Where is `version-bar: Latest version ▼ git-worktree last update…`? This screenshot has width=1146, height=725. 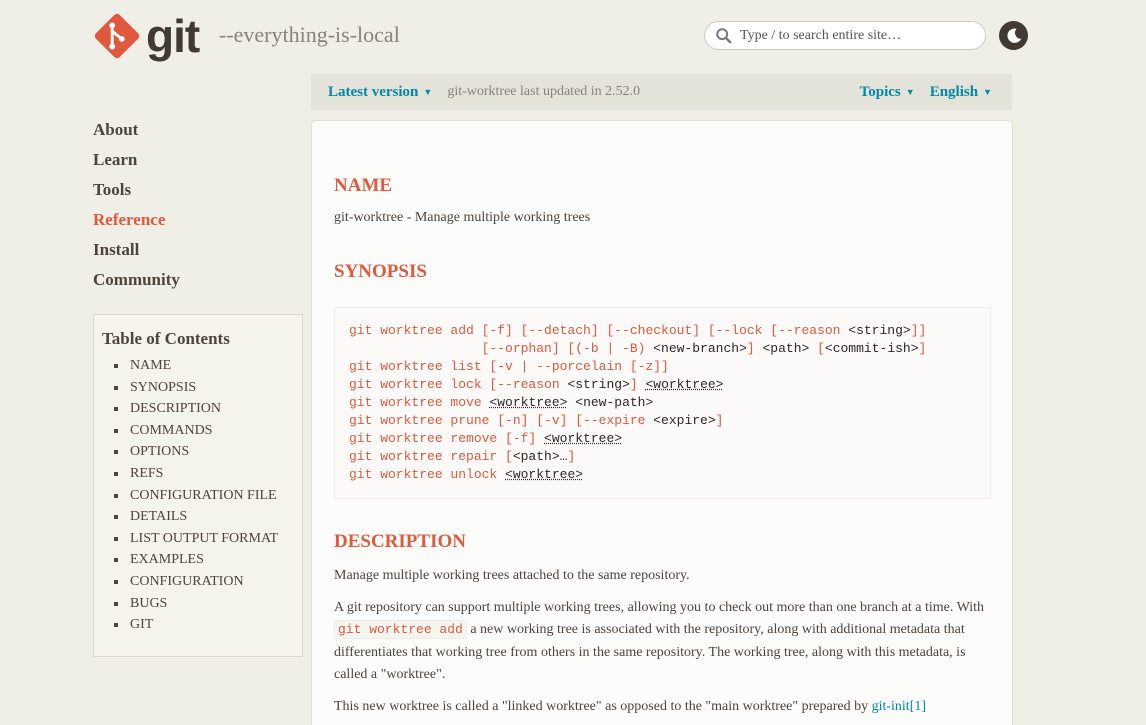
version-bar: Latest version ▼ git-worktree last update… is located at coordinates (661, 92).